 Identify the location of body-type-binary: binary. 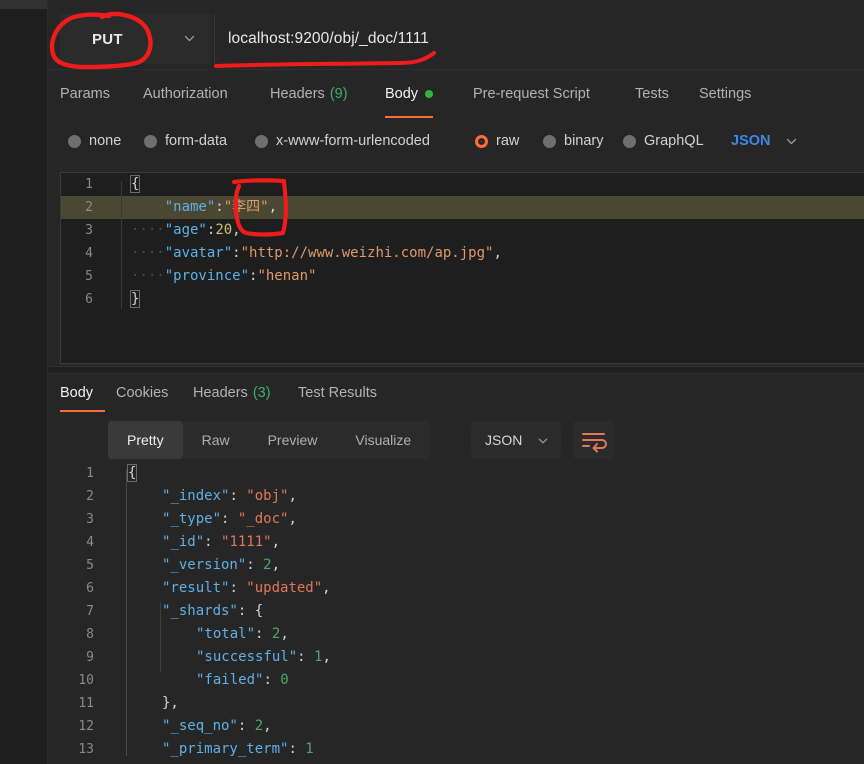
(573, 141).